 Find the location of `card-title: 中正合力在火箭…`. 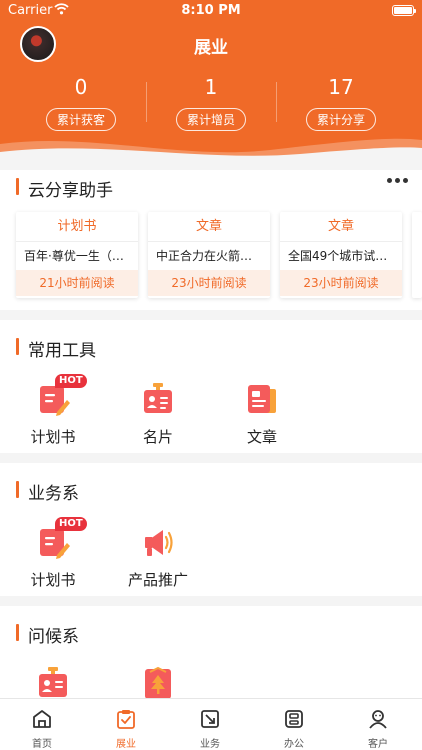

card-title: 中正合力在火箭… is located at coordinates (204, 256).